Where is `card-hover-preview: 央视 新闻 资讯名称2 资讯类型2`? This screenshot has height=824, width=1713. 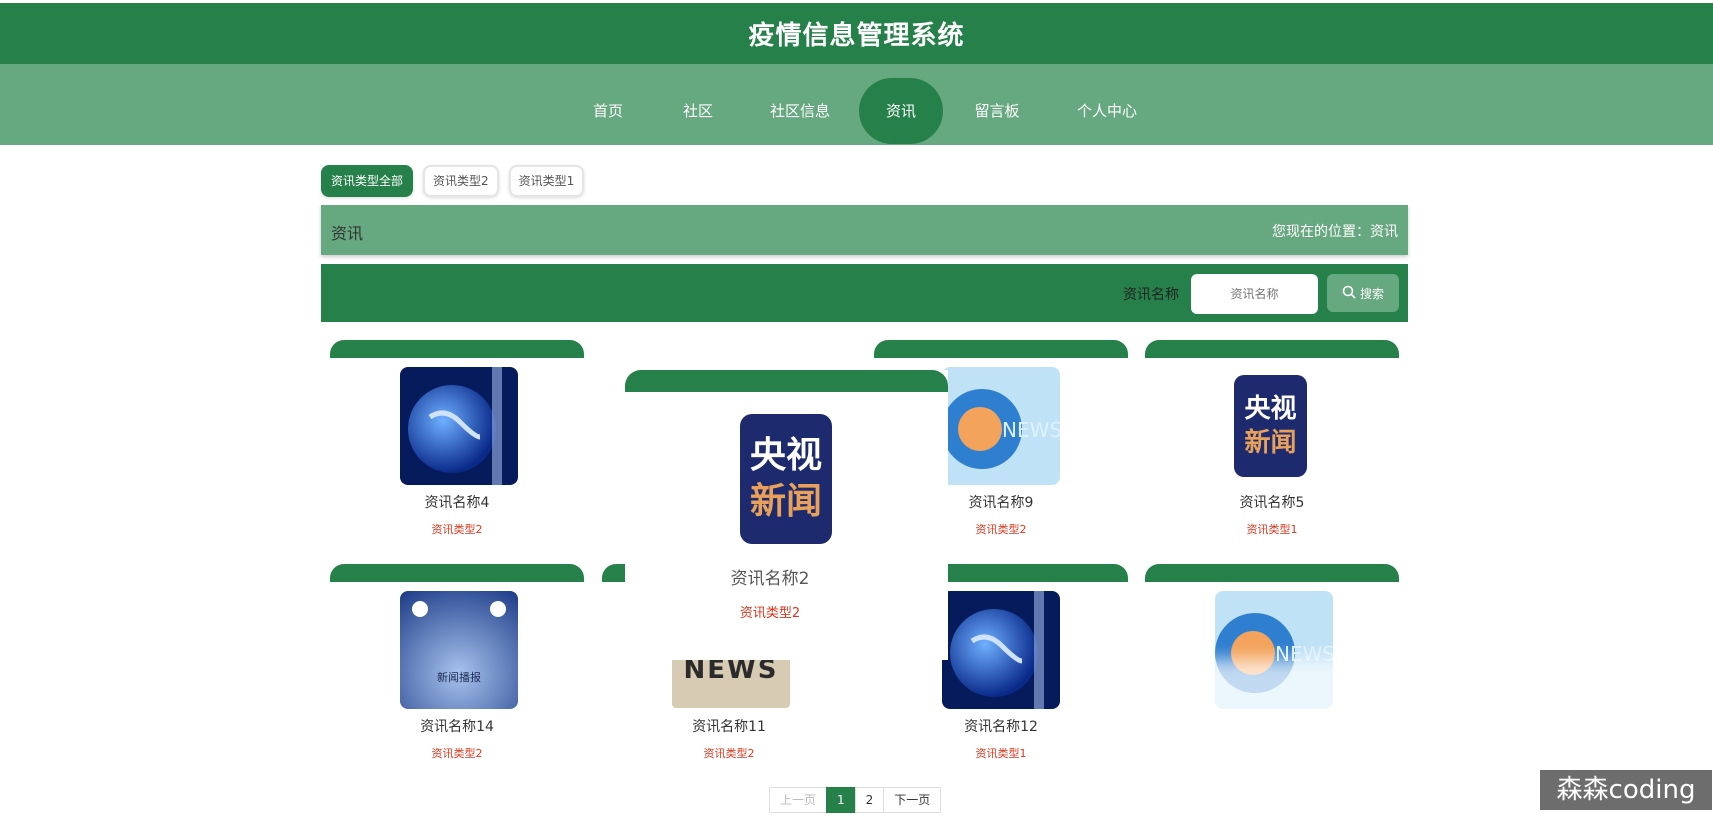 card-hover-preview: 央视 新闻 资讯名称2 资讯类型2 is located at coordinates (786, 515).